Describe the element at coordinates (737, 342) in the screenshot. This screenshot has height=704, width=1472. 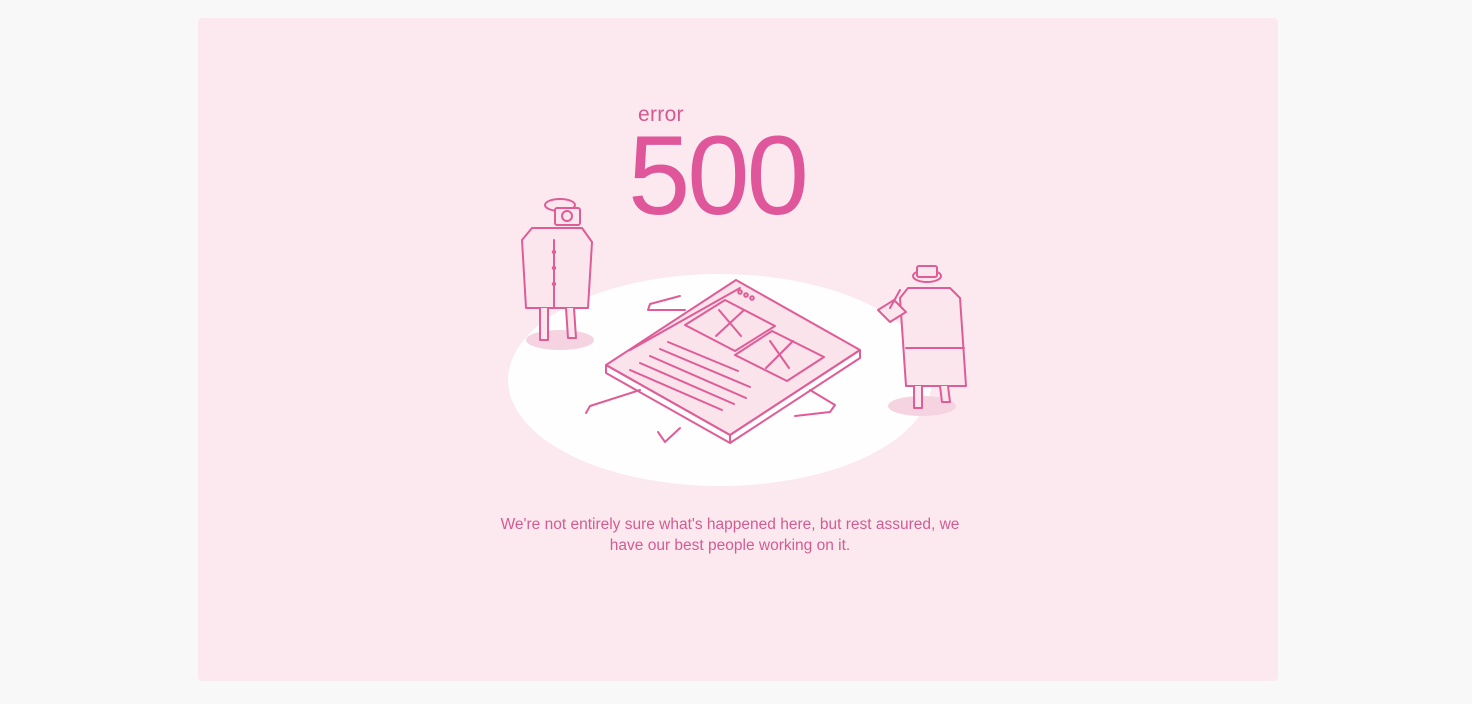
I see `crime-scene-illustration` at that location.